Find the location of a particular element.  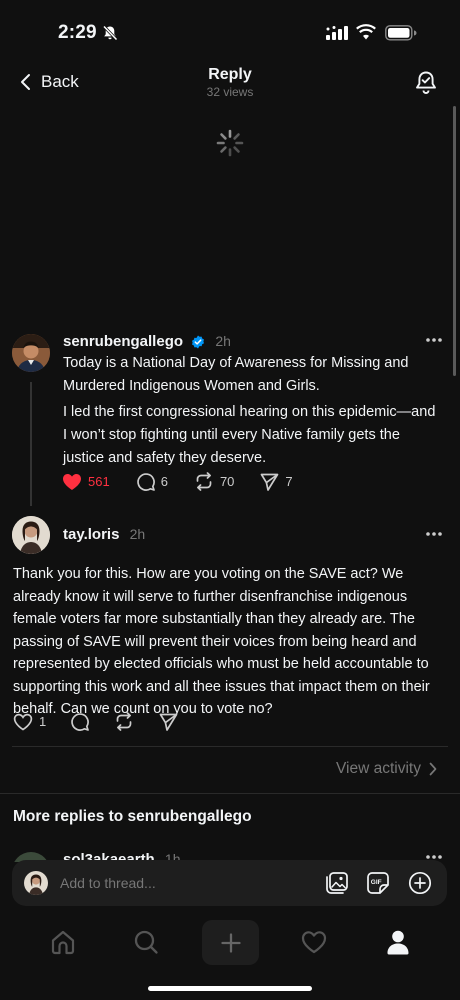

reply-button: 6 is located at coordinates (152, 481).